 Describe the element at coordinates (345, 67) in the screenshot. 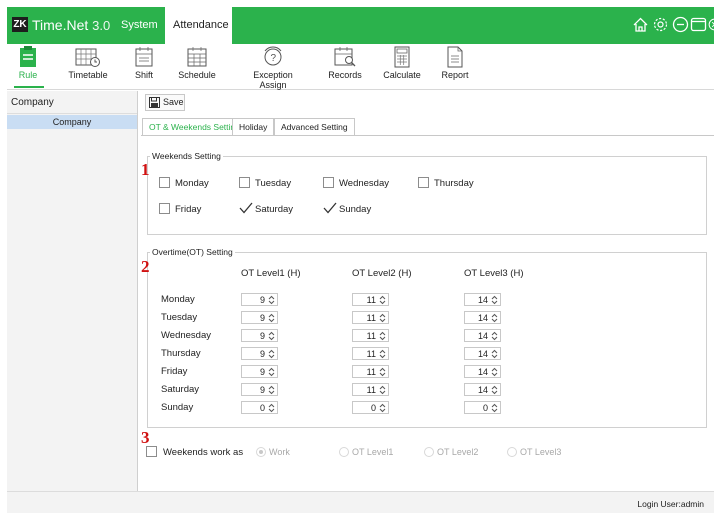

I see `toolbar-records: Records` at that location.